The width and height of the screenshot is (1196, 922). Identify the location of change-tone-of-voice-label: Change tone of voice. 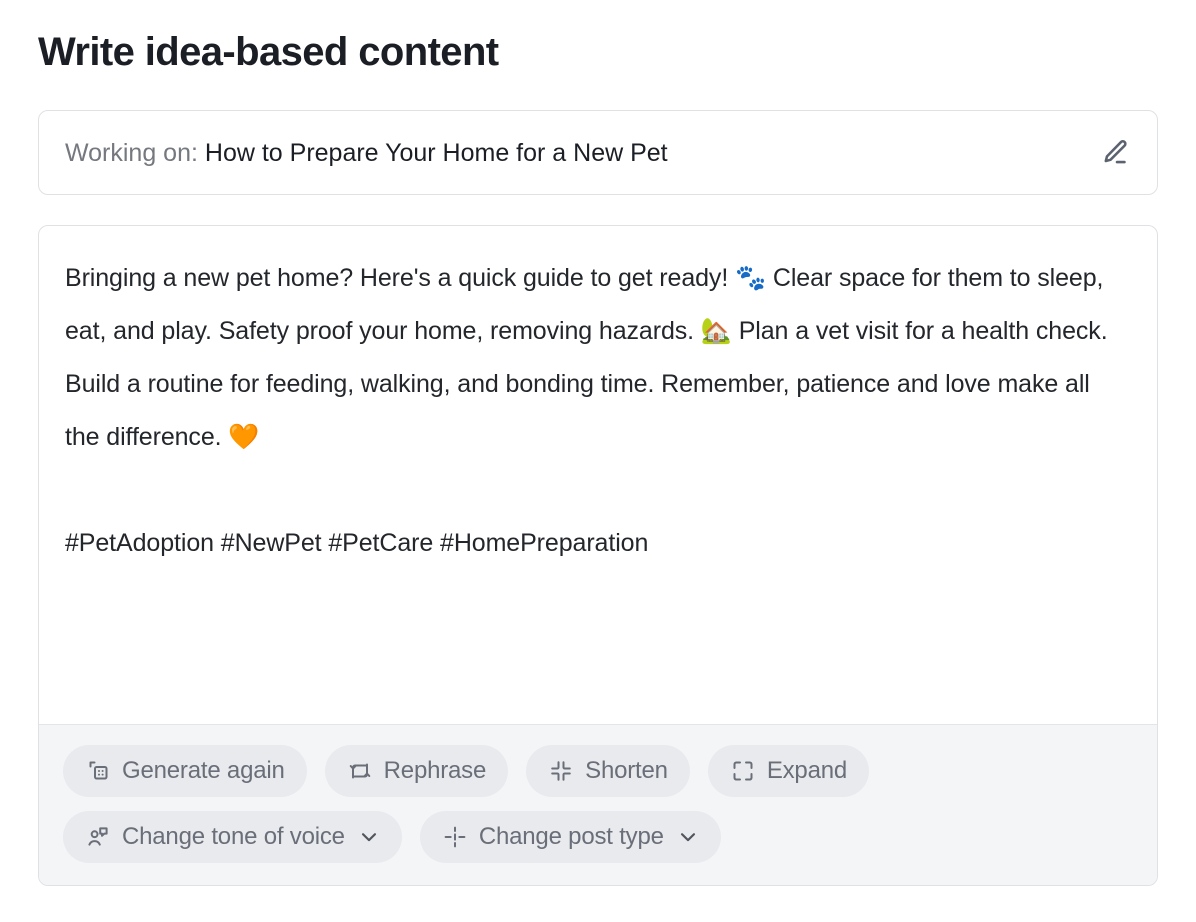
(233, 836).